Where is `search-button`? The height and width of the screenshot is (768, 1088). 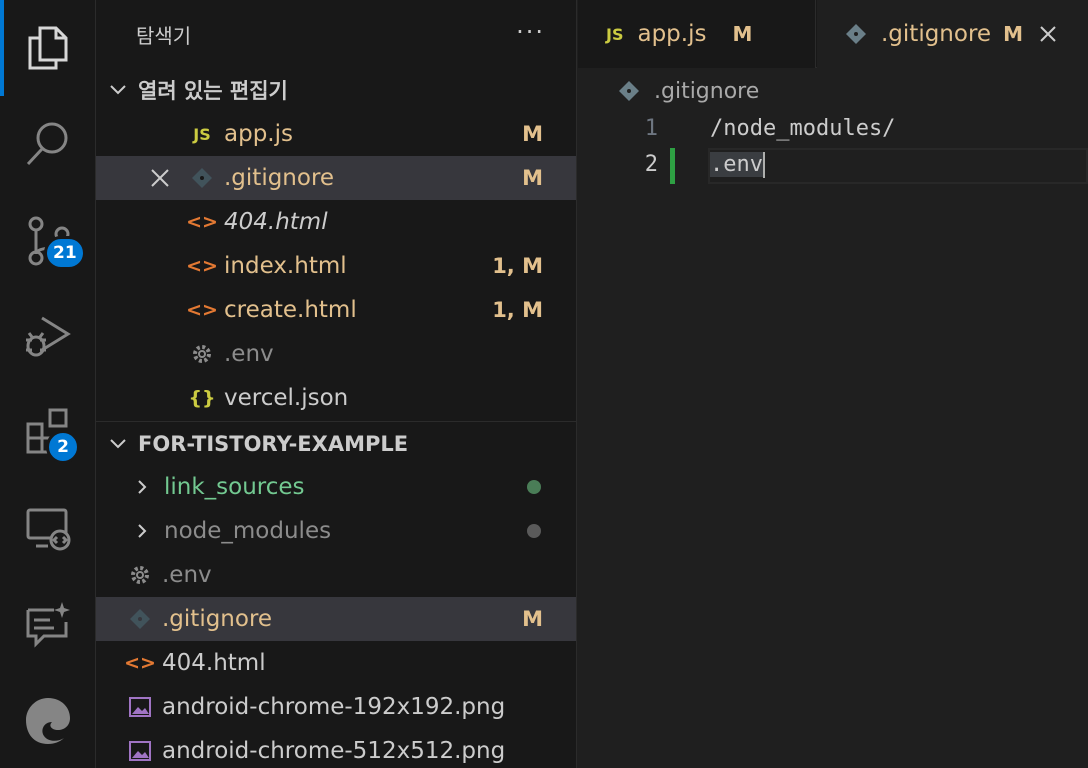
search-button is located at coordinates (48, 144).